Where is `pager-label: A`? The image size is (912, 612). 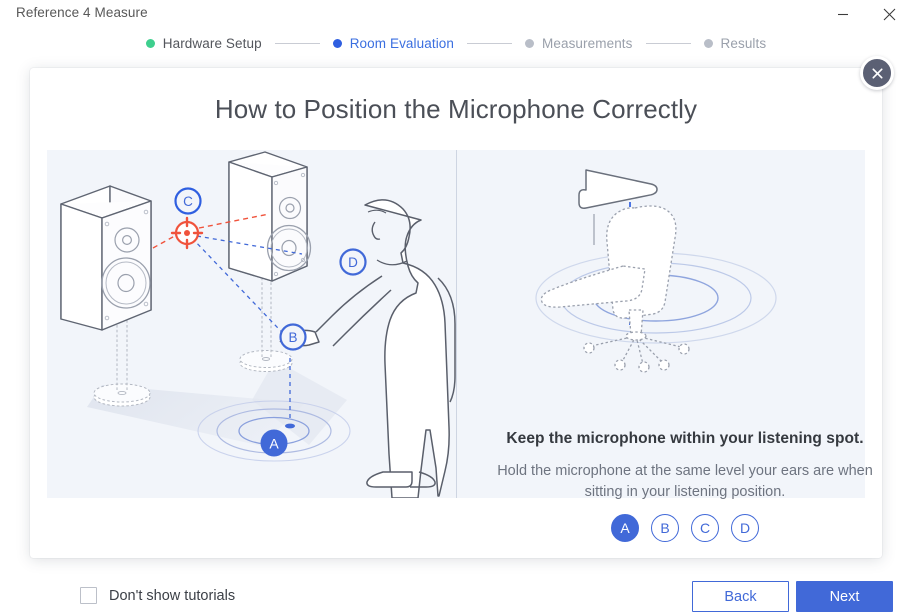 pager-label: A is located at coordinates (625, 528).